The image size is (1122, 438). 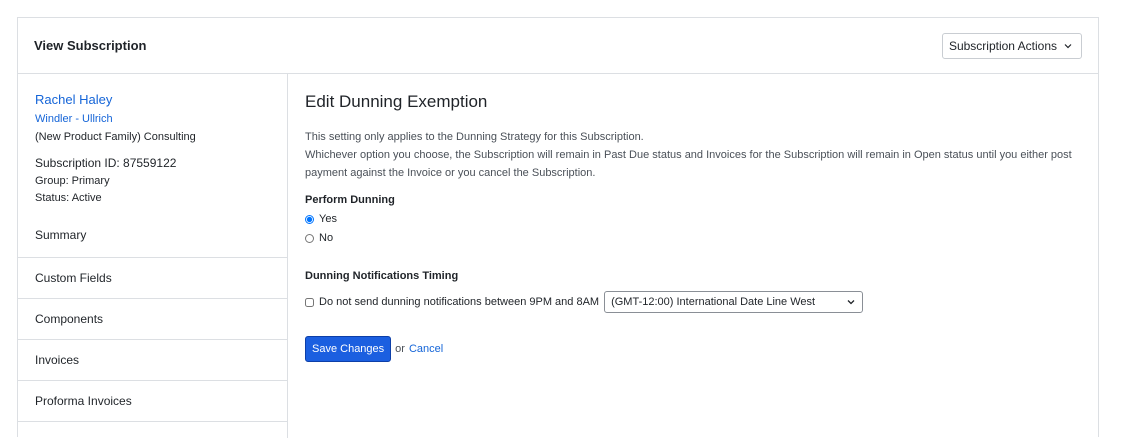 What do you see at coordinates (328, 219) in the screenshot?
I see `perform-dunning-yes-label: Yes` at bounding box center [328, 219].